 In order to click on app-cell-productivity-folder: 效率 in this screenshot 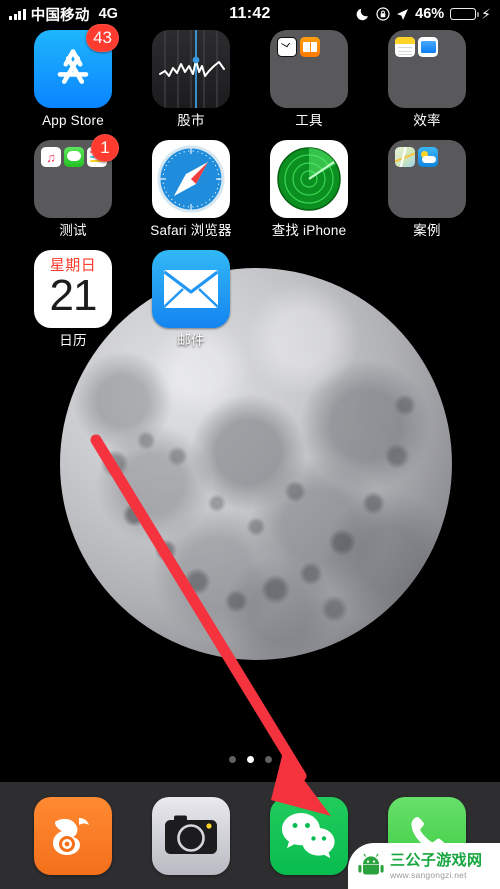, I will do `click(427, 79)`.